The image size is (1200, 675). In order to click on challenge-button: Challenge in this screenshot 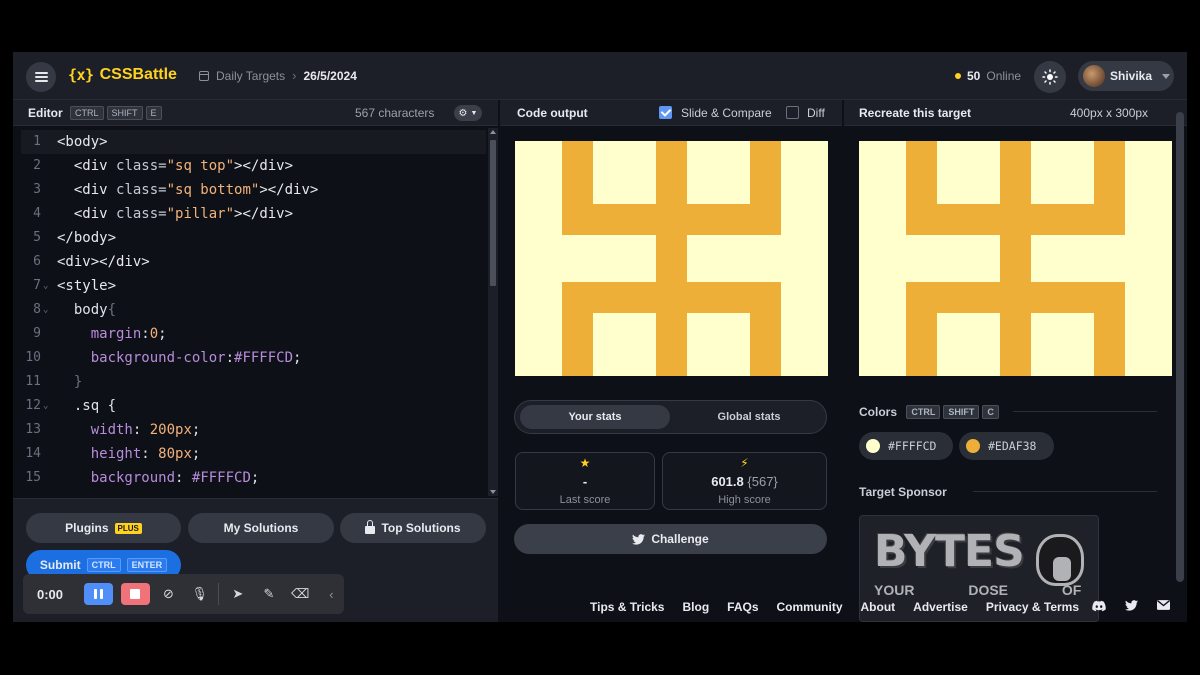, I will do `click(670, 539)`.